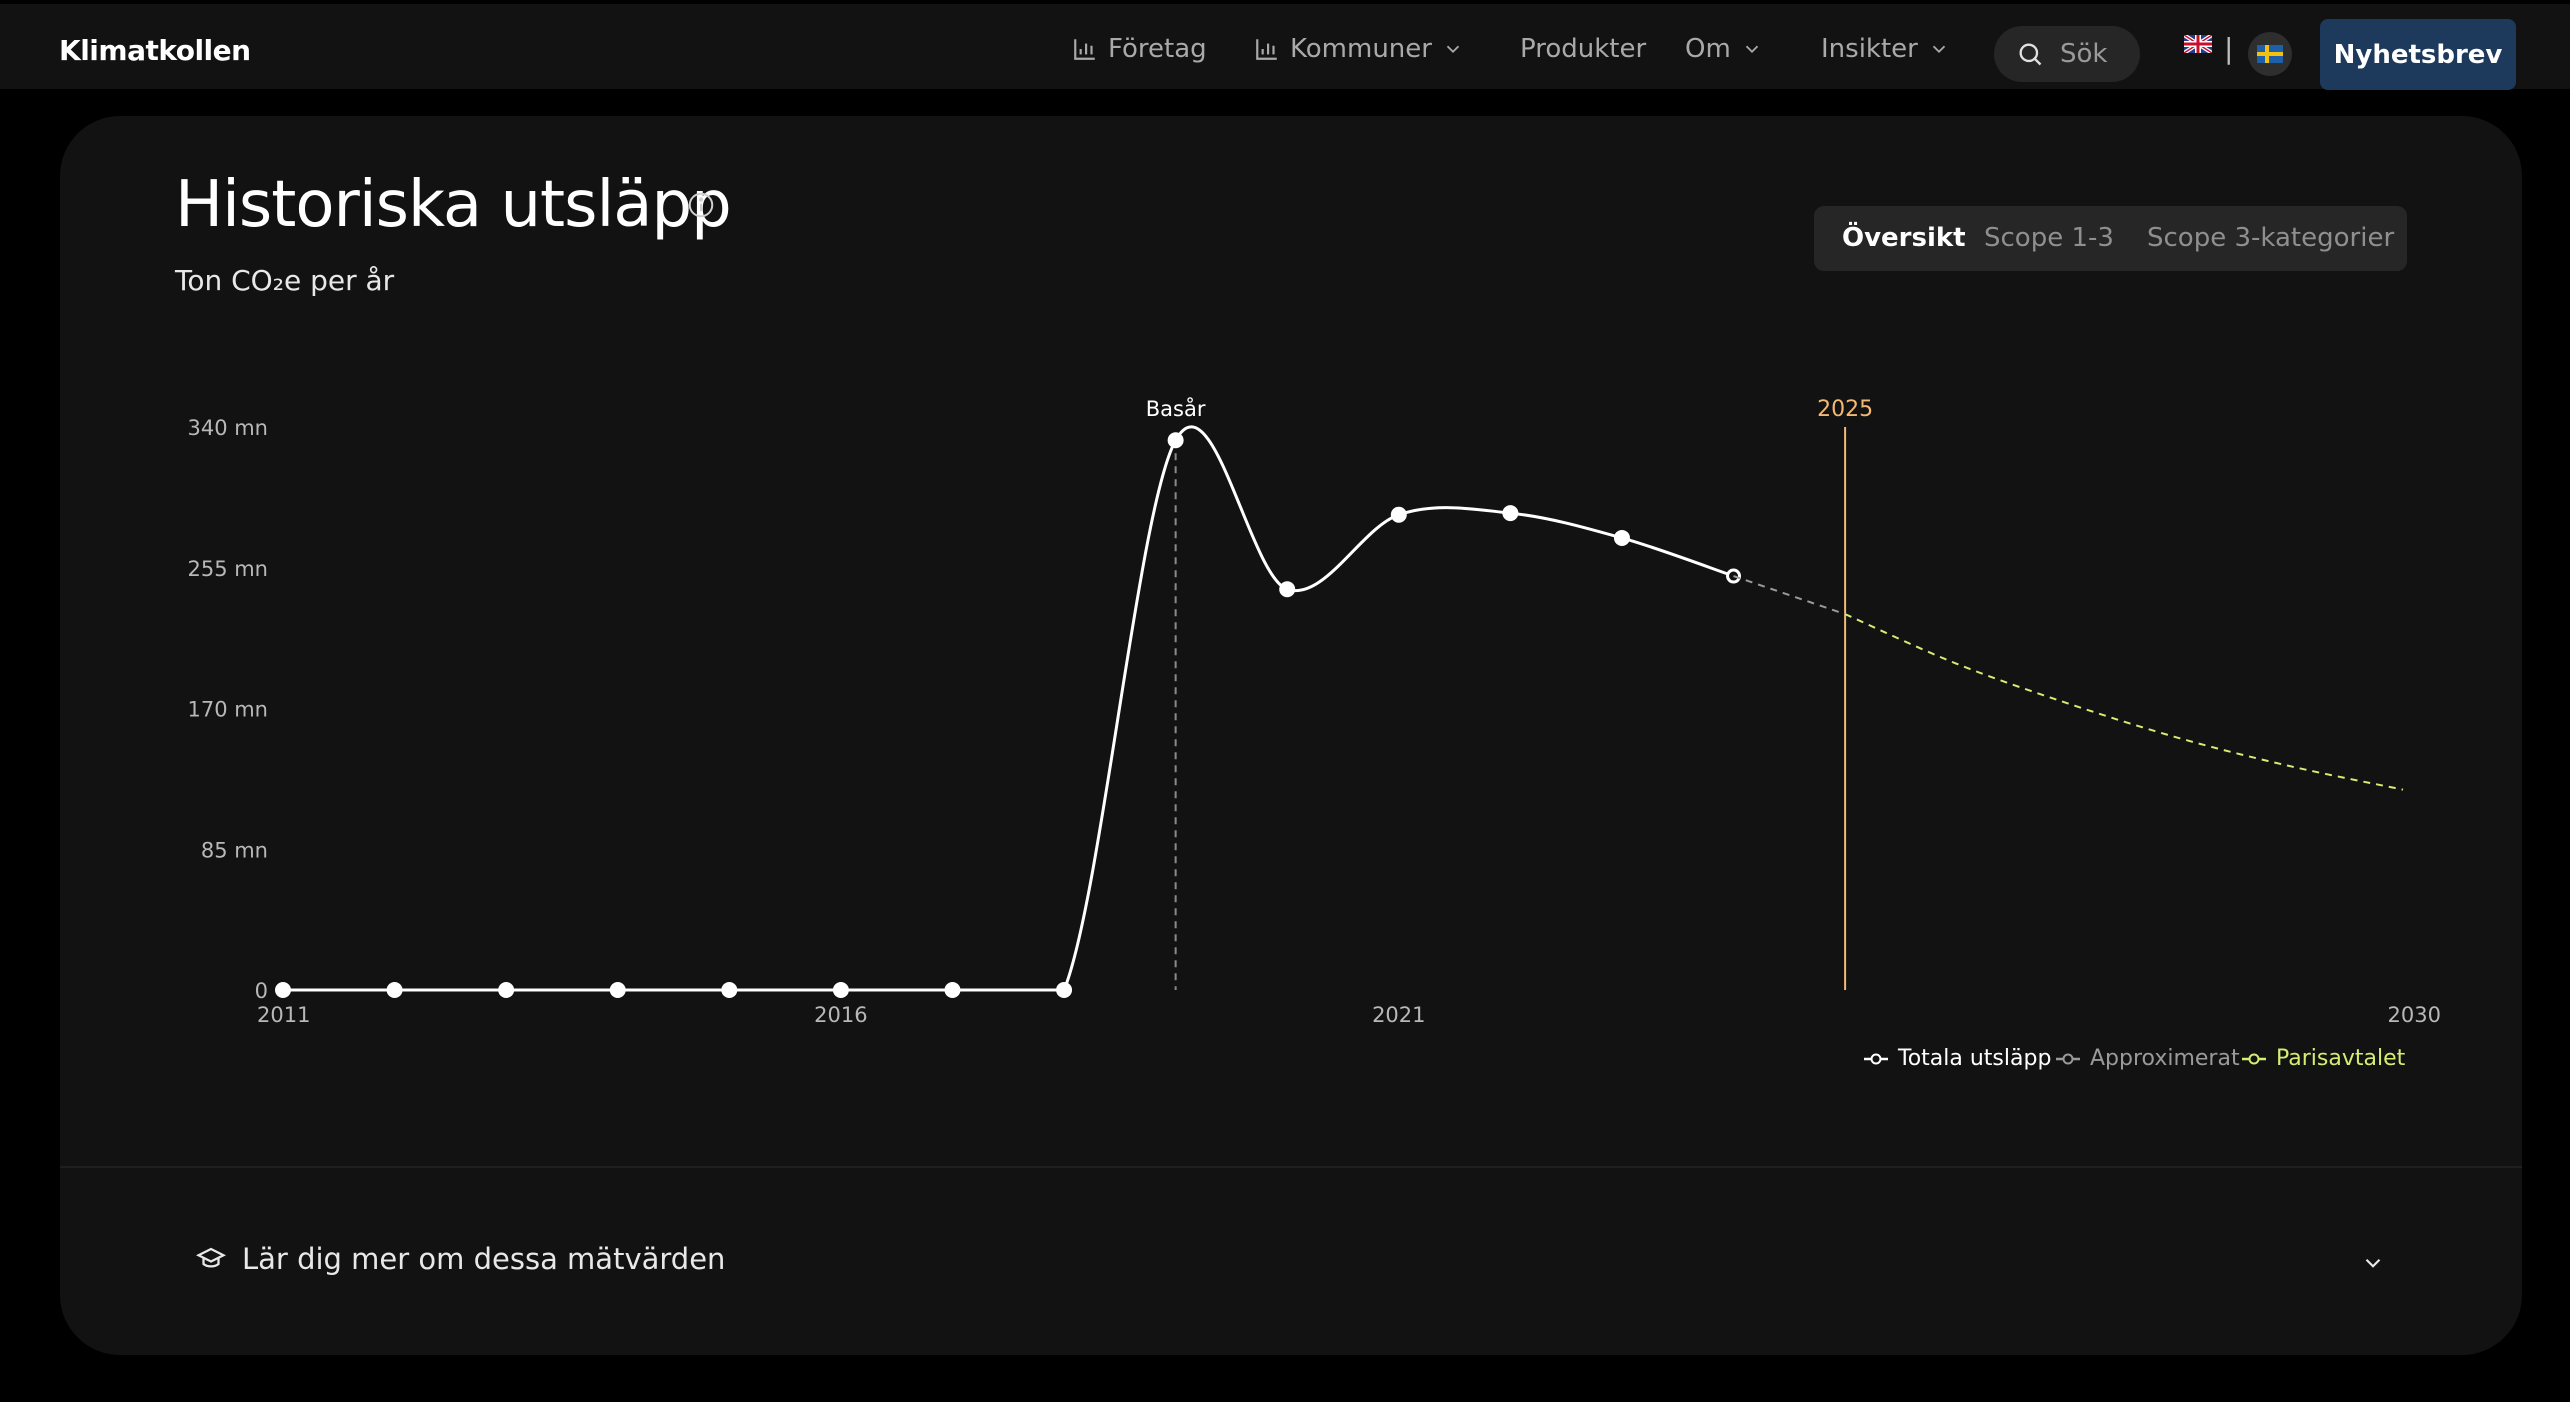  What do you see at coordinates (1845, 409) in the screenshot?
I see `current-year-label: 2025` at bounding box center [1845, 409].